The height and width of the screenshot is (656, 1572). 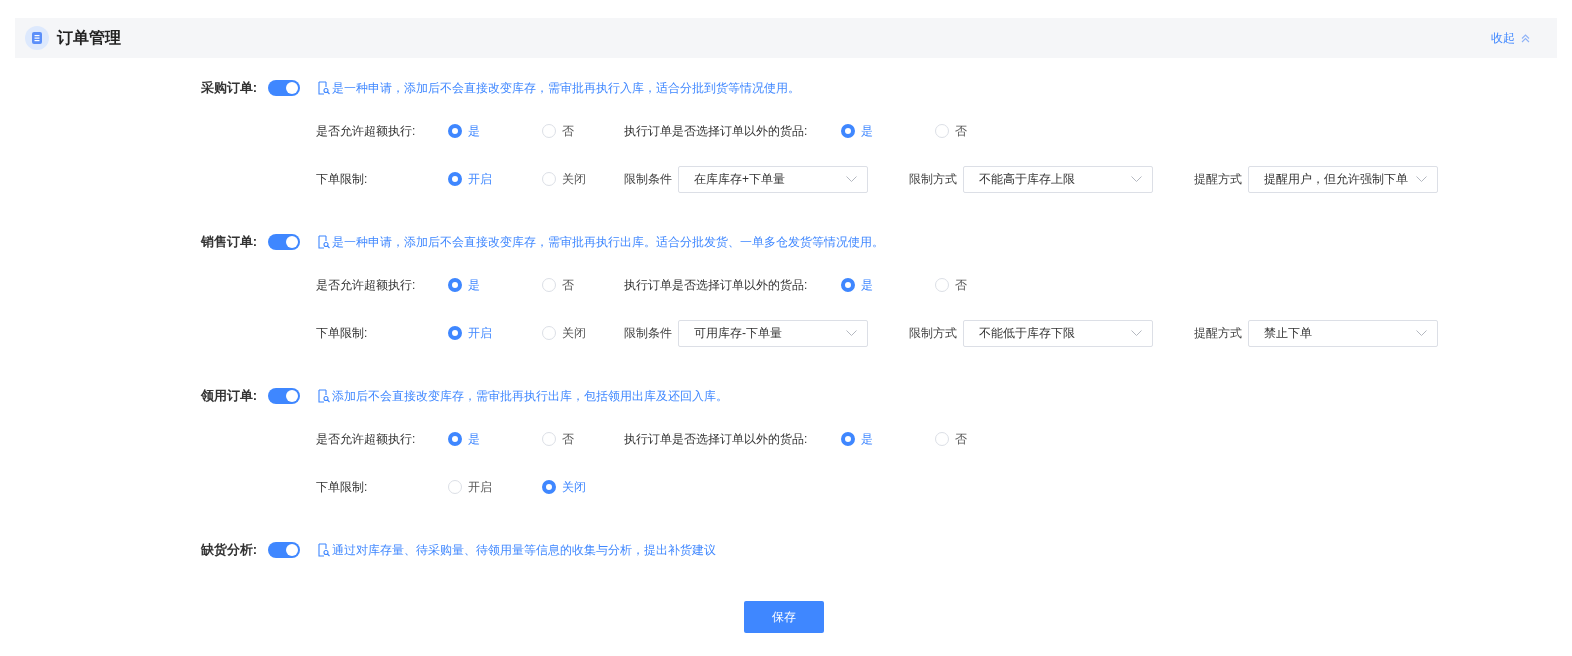 I want to click on dropdown-select: 不能低于库存下限, so click(x=1058, y=333).